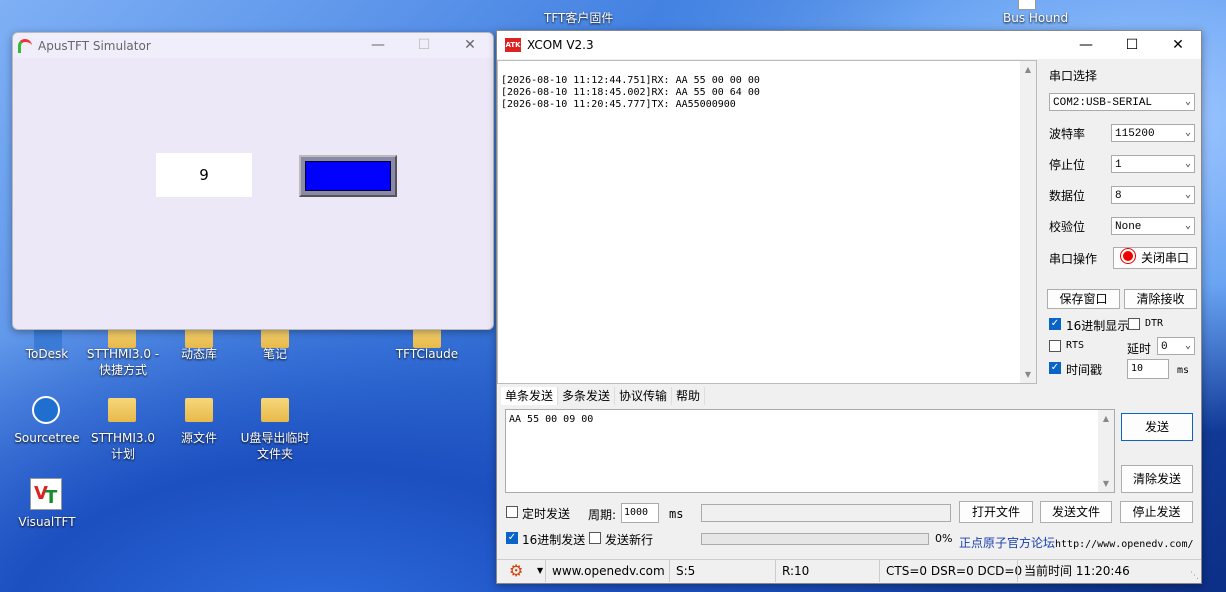 Image resolution: width=1226 pixels, height=592 pixels. I want to click on desktop-icon-source-files: 源文件, so click(199, 438).